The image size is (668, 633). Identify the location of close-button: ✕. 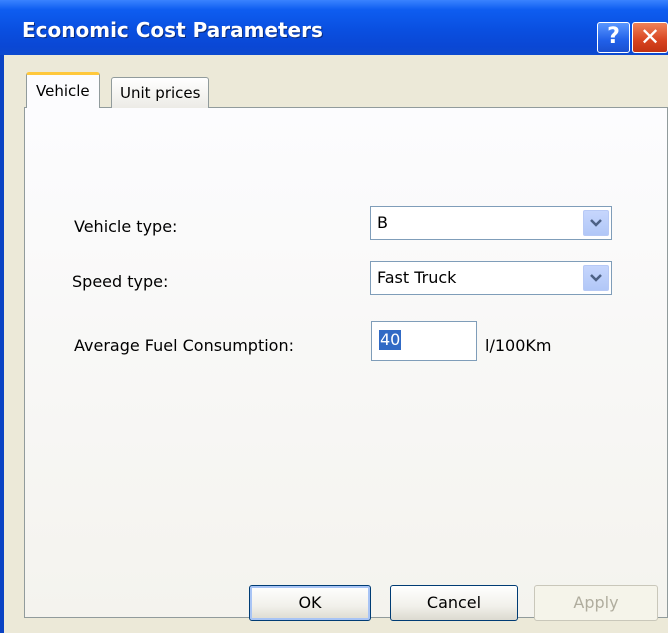
(650, 37).